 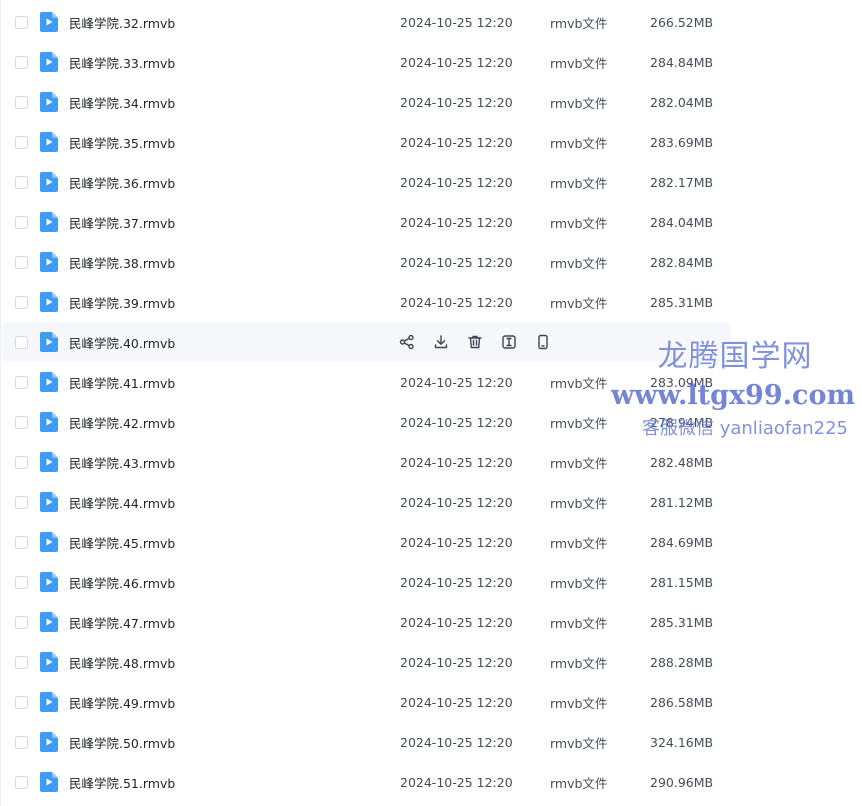 What do you see at coordinates (407, 342) in the screenshot?
I see `share-icon` at bounding box center [407, 342].